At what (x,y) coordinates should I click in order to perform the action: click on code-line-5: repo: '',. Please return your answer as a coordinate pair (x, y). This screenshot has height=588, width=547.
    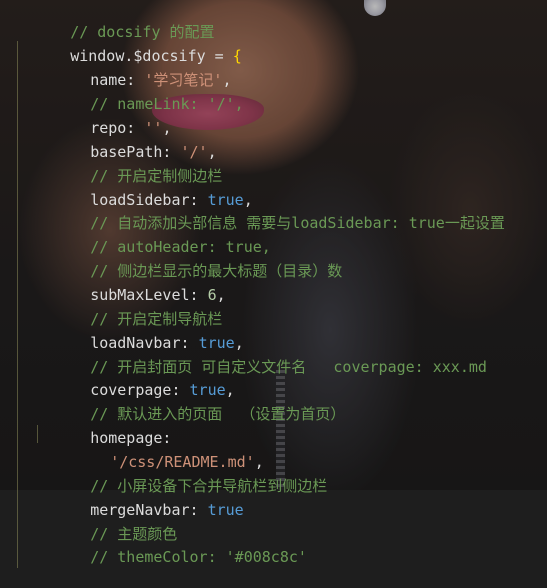
    Looking at the image, I should click on (103, 115).